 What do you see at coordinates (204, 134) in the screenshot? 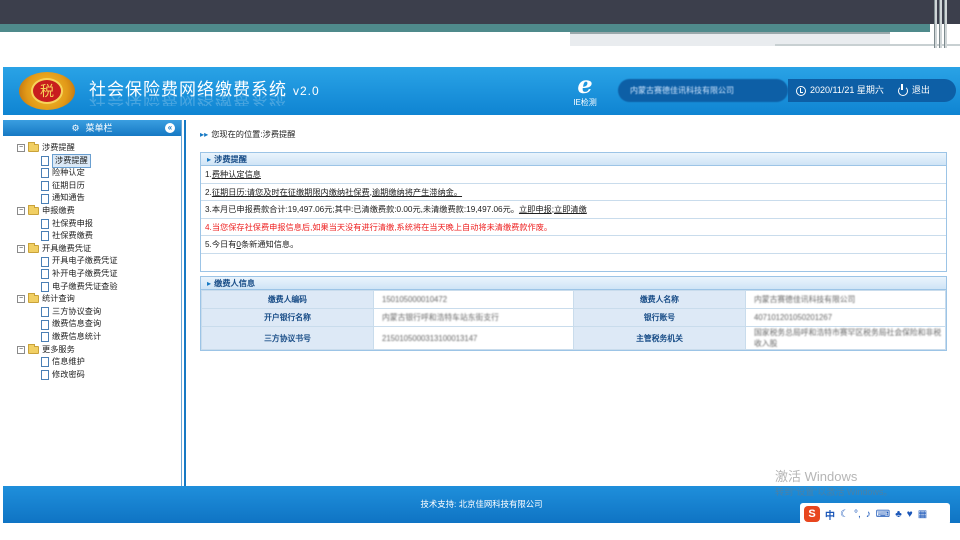
I see `breadcrumb-arrow-icon: ▸▸` at bounding box center [204, 134].